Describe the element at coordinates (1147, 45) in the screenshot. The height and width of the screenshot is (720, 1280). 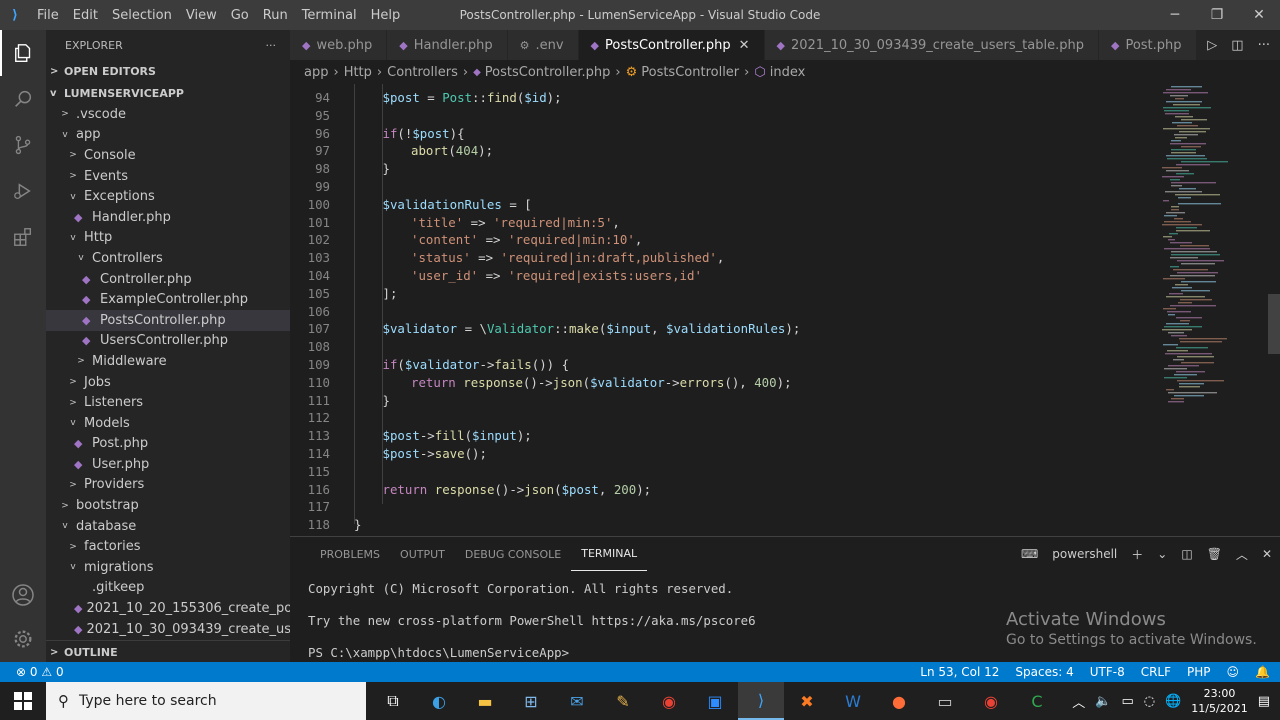
I see `editor-tab: ◆ Post.php` at that location.